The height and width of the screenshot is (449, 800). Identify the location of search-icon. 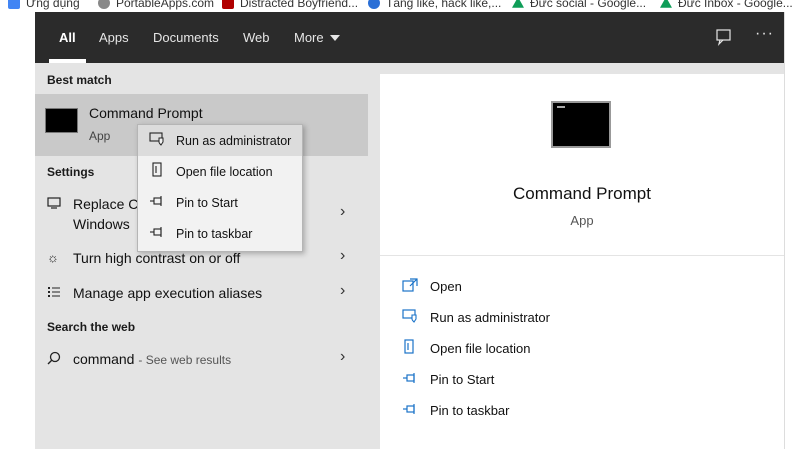
(54, 359).